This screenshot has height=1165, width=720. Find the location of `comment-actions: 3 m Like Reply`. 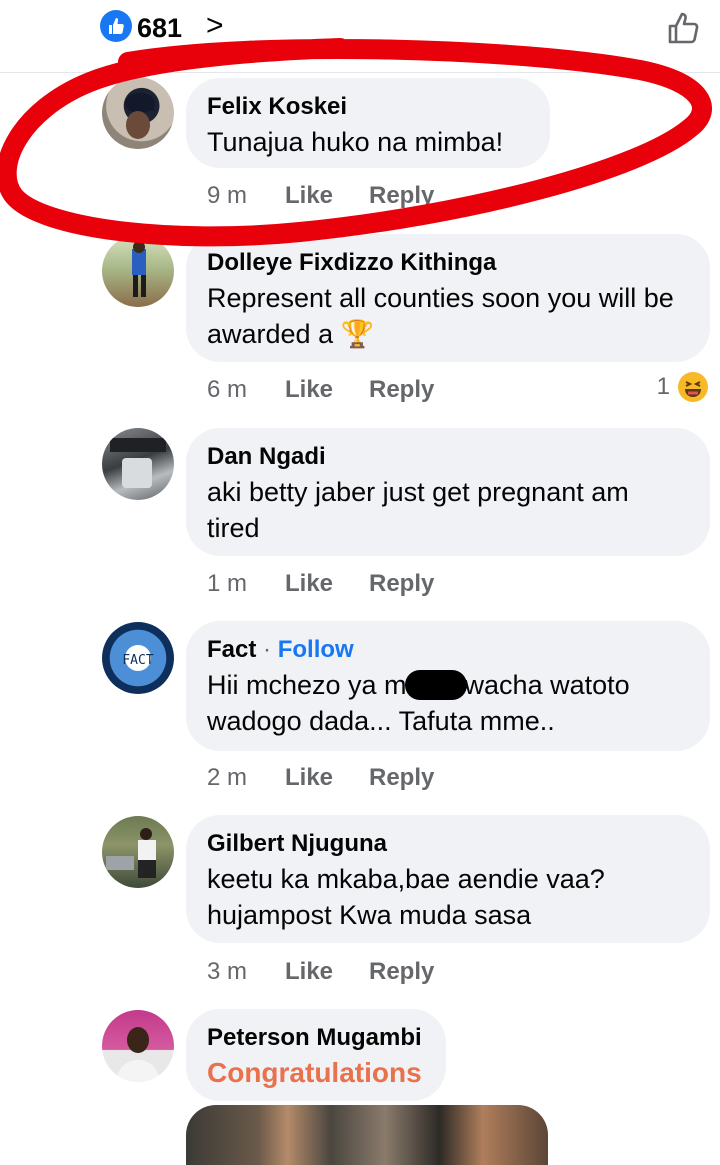

comment-actions: 3 m Like Reply is located at coordinates (320, 972).